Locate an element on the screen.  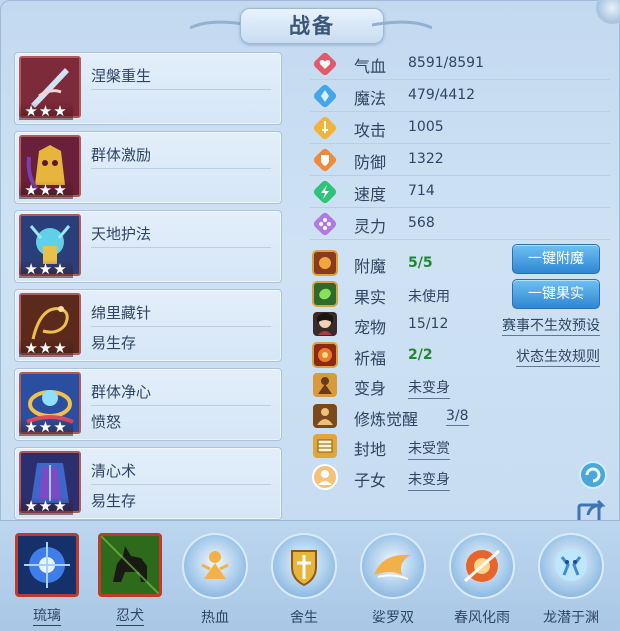
refresh-orb-icon is located at coordinates (593, 475).